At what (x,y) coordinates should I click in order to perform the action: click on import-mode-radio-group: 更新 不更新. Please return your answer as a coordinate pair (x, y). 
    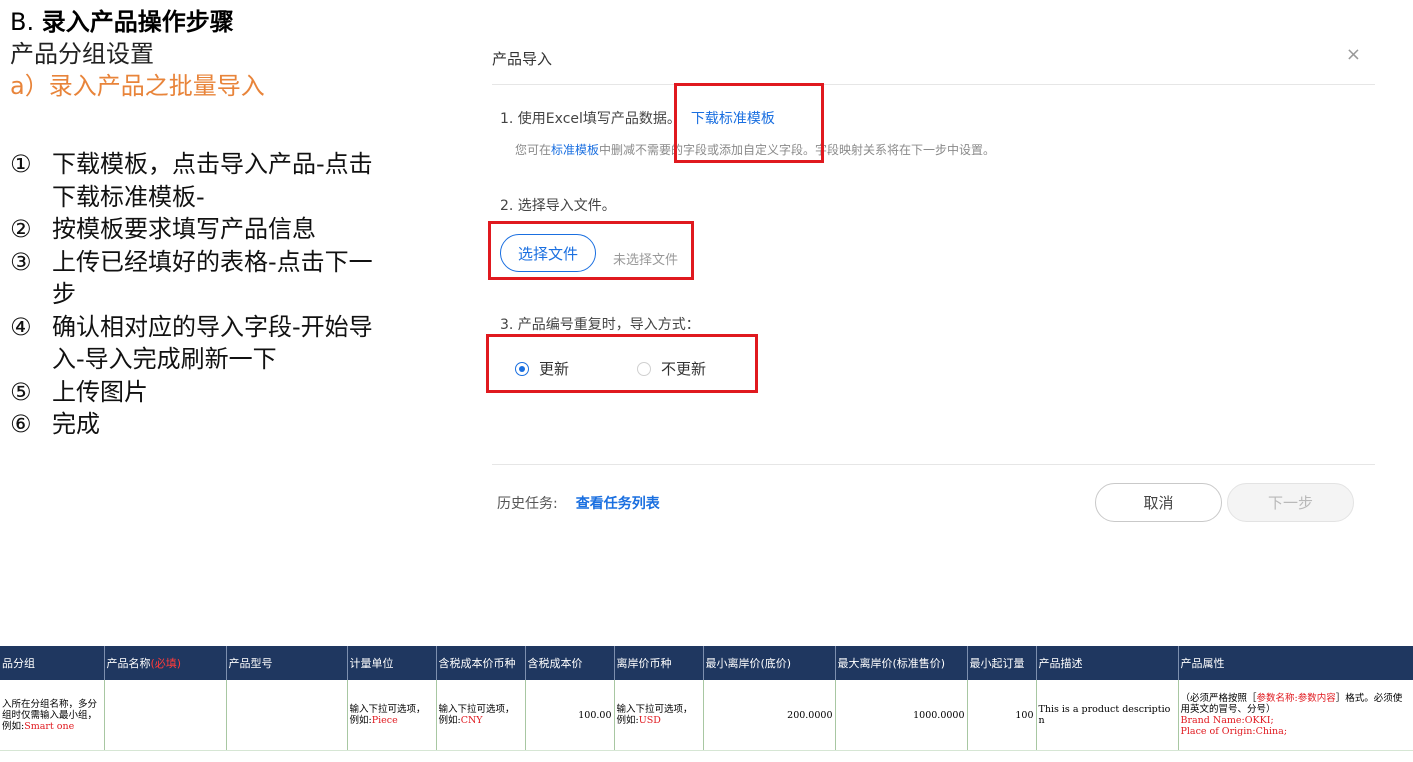
    Looking at the image, I should click on (610, 368).